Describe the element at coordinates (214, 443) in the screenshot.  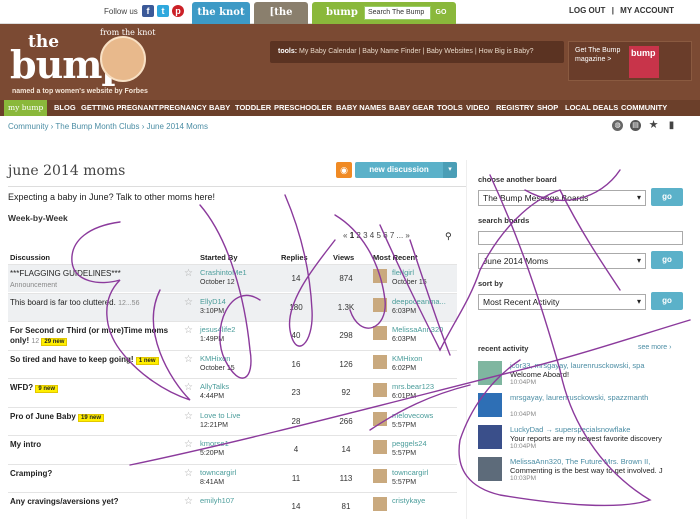
I see `started-by-user: kmorse1` at that location.